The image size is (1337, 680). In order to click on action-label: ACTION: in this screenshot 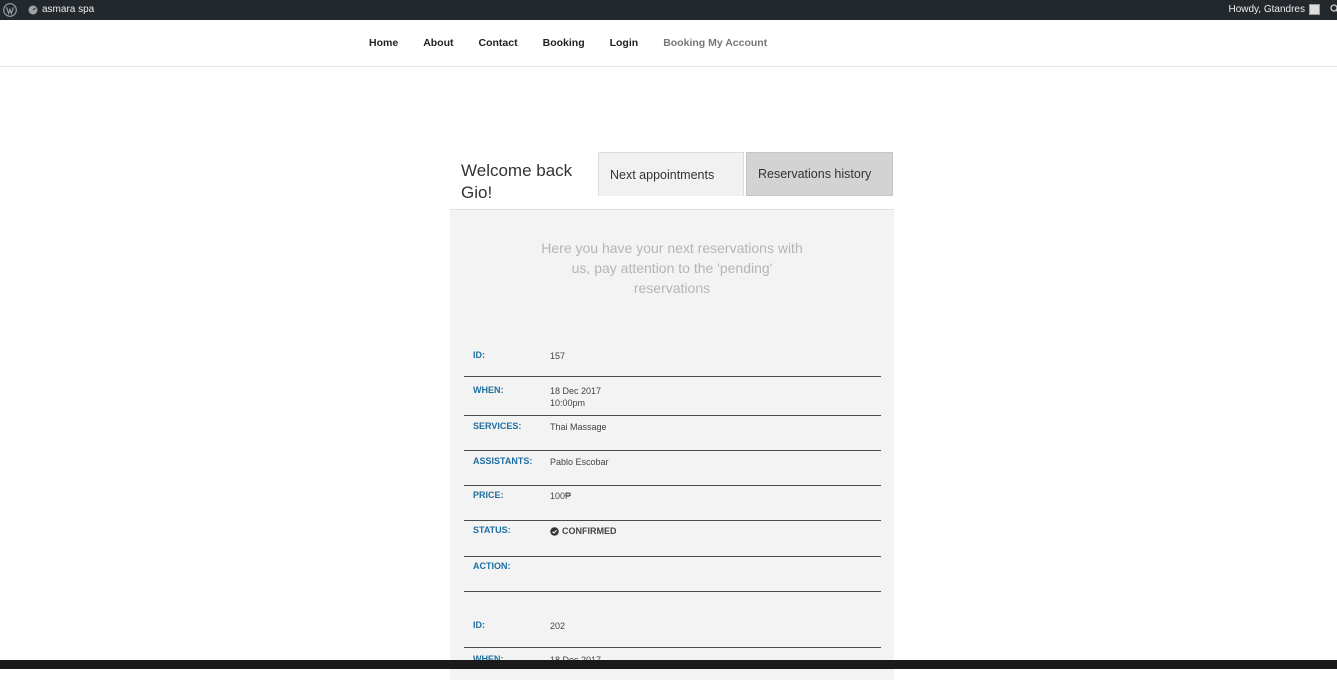, I will do `click(492, 566)`.